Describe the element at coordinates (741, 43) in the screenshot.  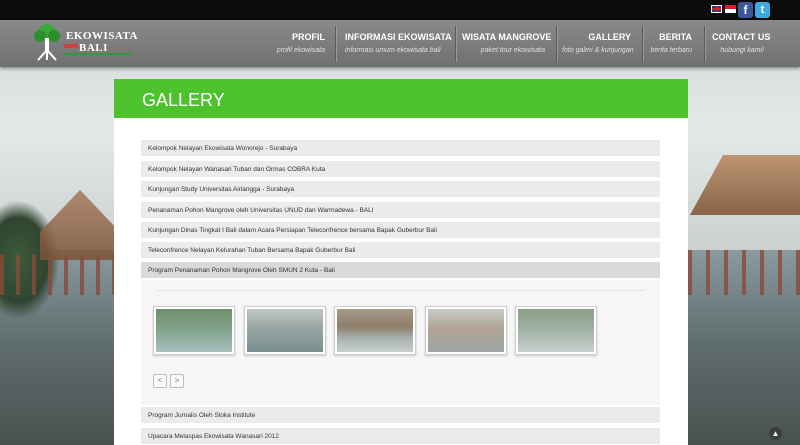
I see `nav-contact-us: CONTACT US hubungi kami!` at that location.